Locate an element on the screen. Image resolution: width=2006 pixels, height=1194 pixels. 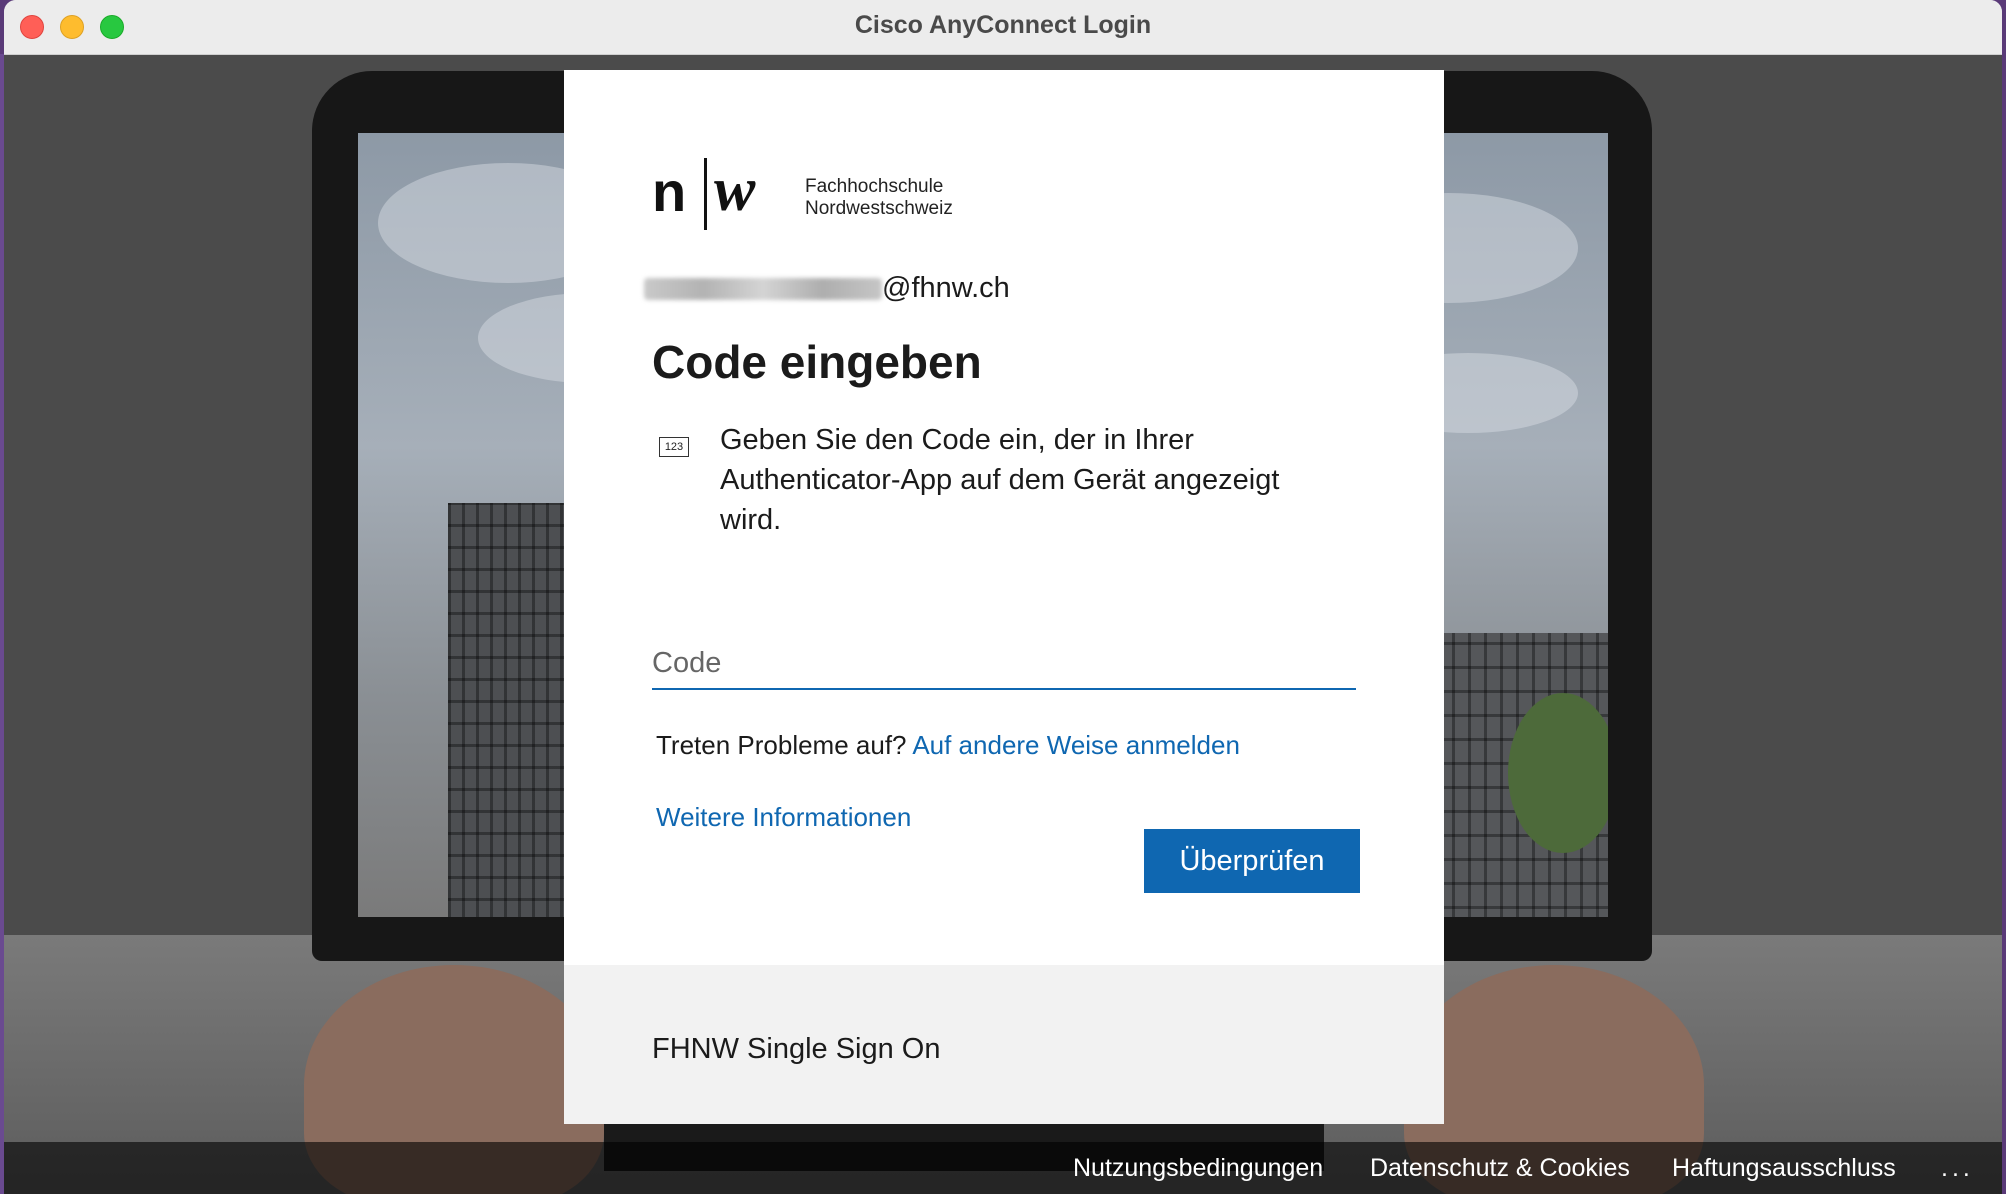
logo-divider is located at coordinates (705, 194).